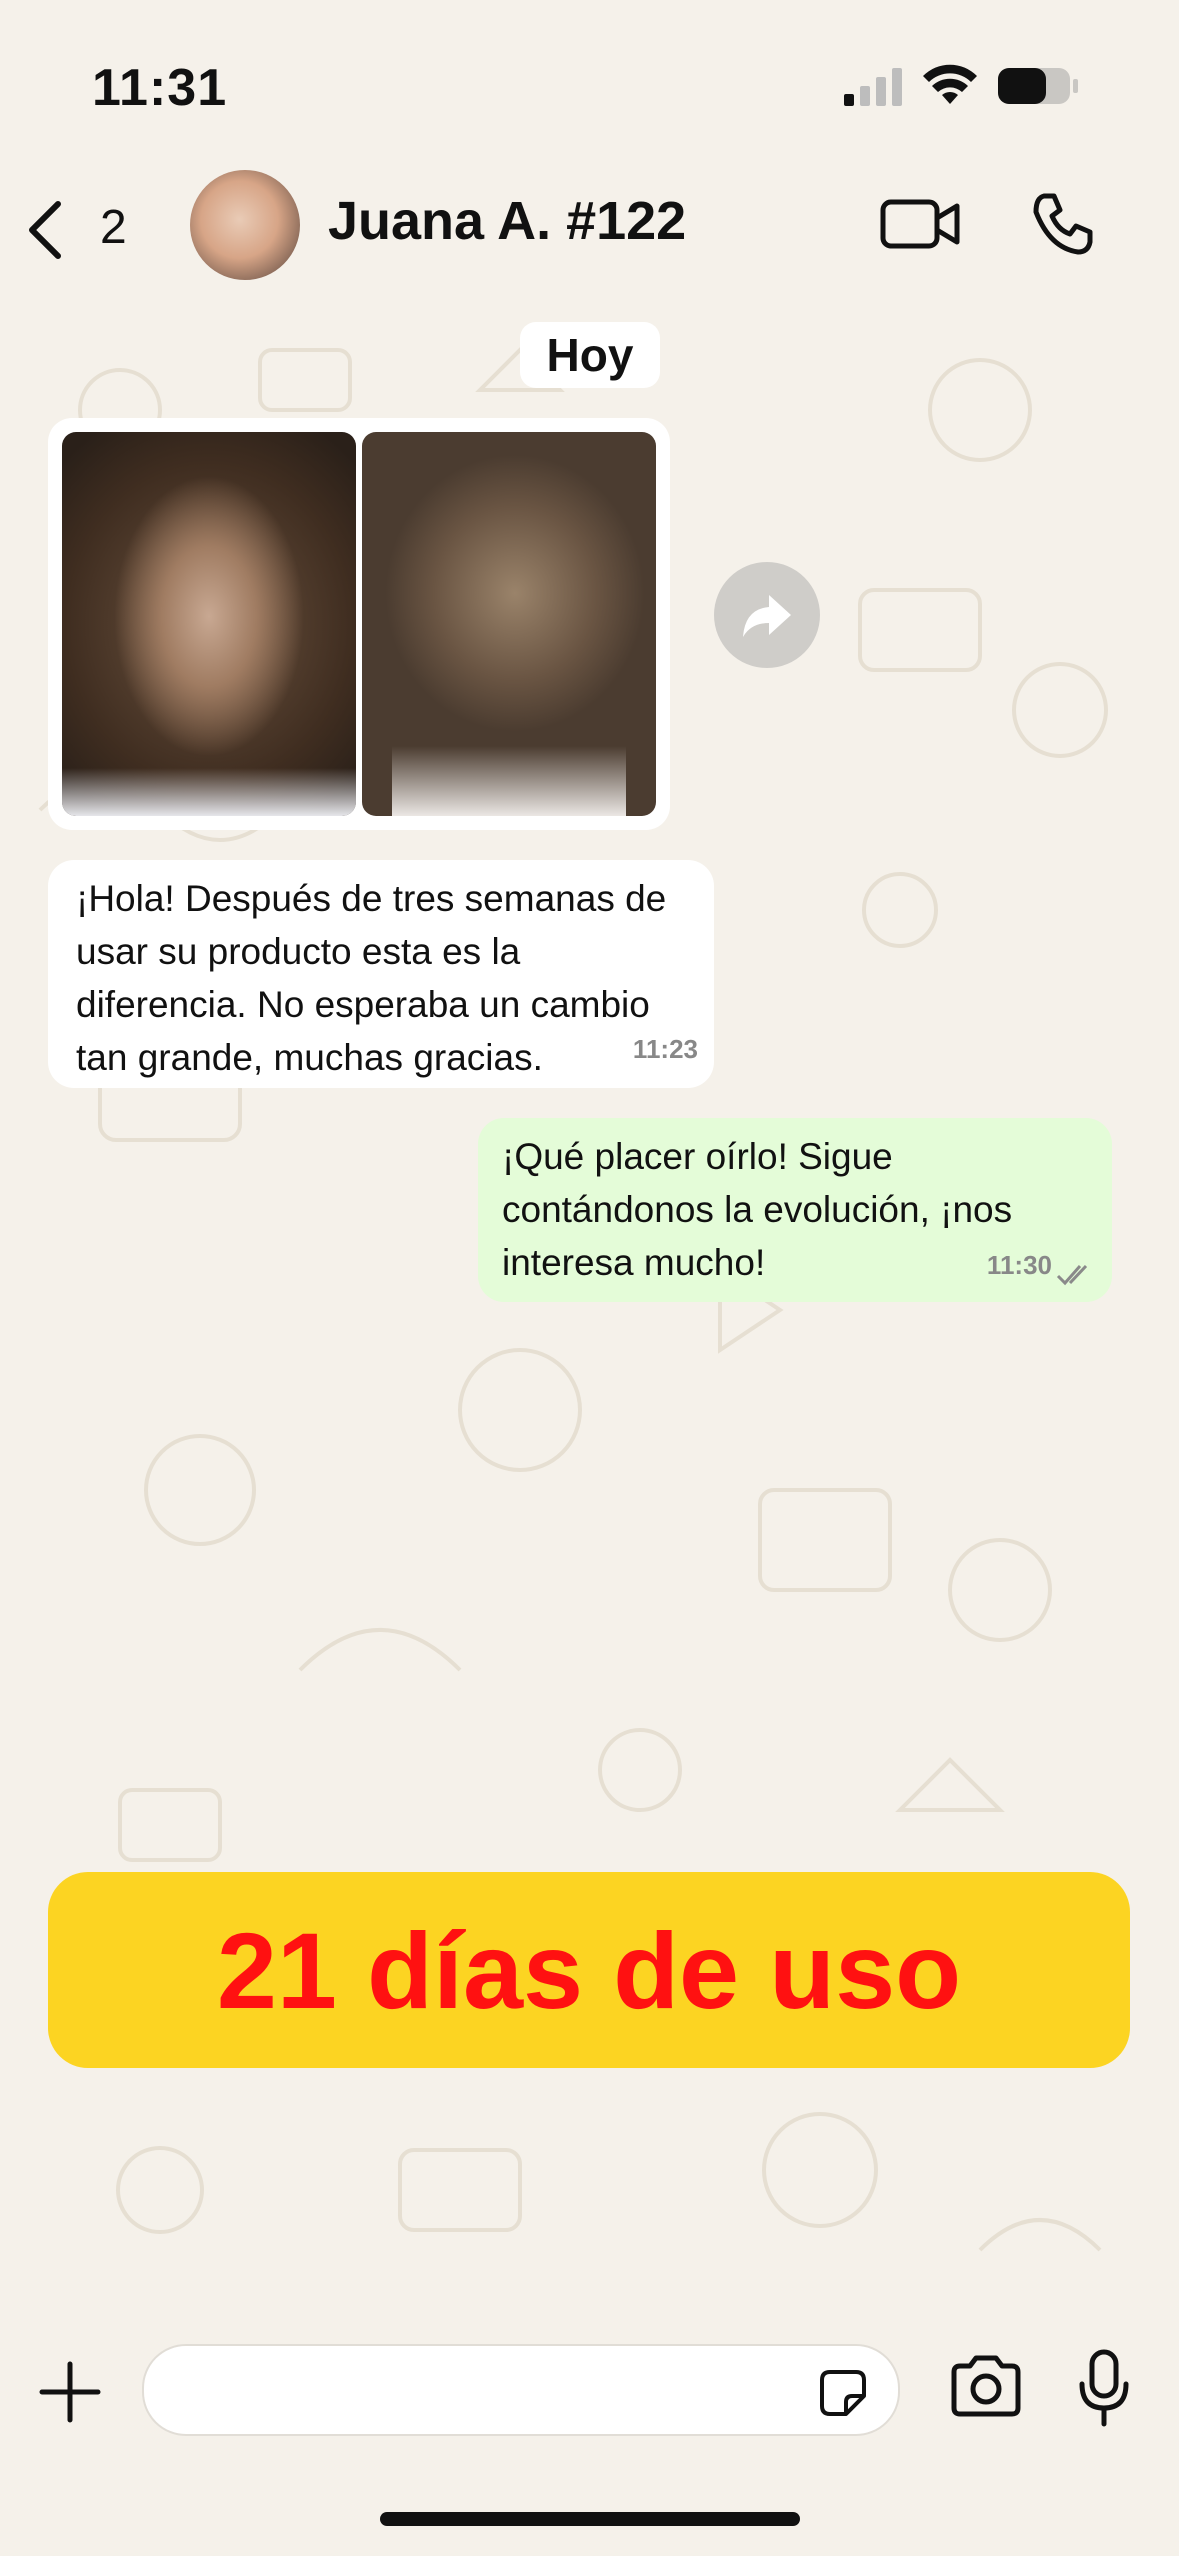  I want to click on contact-name: Juana A. #122, so click(507, 221).